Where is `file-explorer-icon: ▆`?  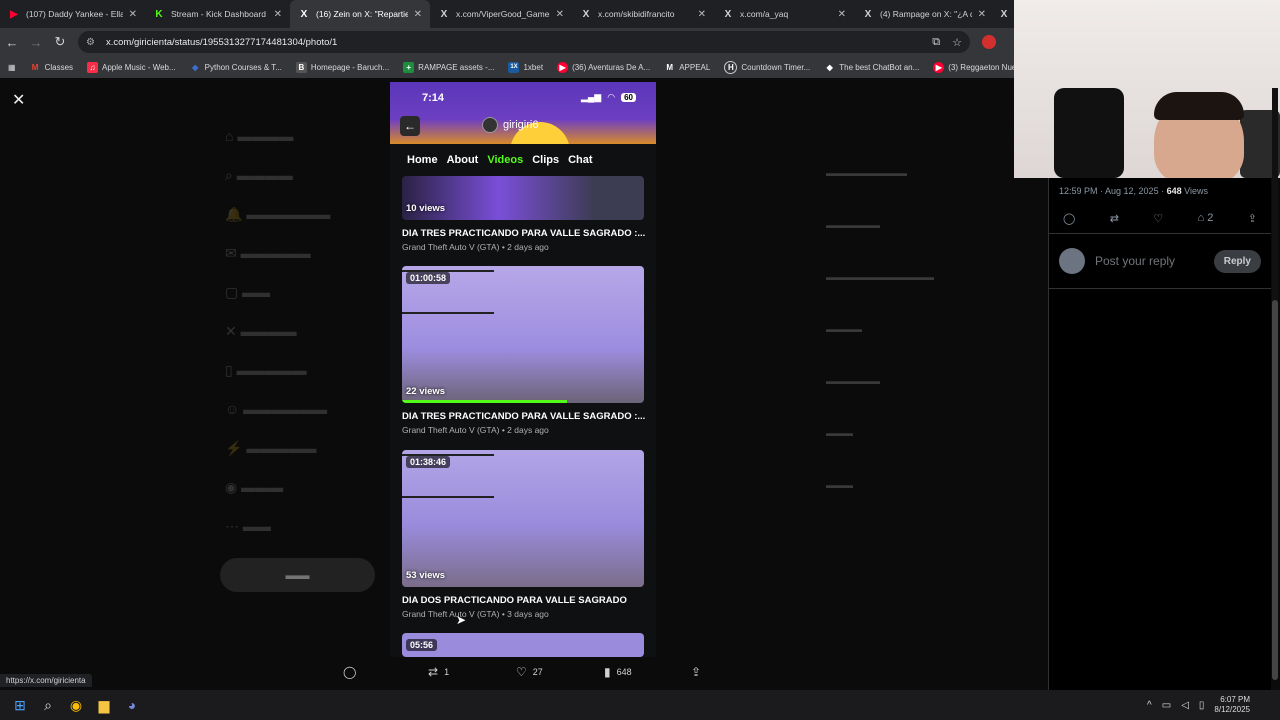
file-explorer-icon: ▆ is located at coordinates (104, 705).